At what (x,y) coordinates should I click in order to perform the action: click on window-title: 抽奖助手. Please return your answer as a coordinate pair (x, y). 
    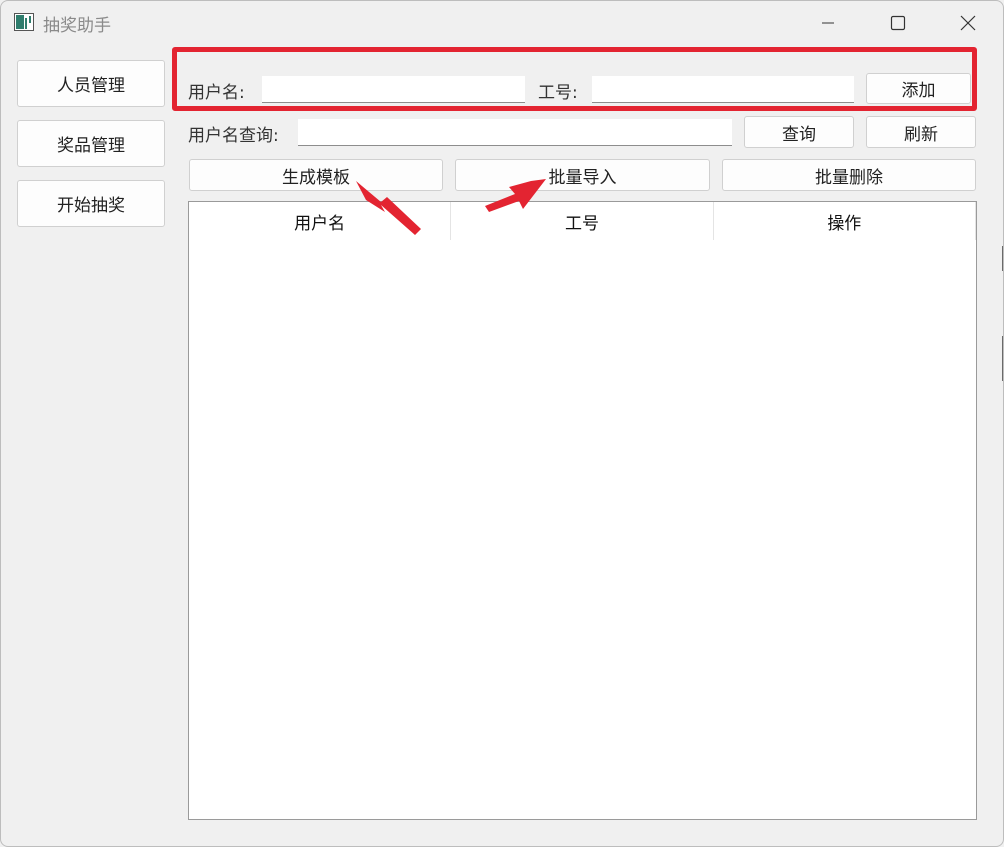
    Looking at the image, I should click on (77, 26).